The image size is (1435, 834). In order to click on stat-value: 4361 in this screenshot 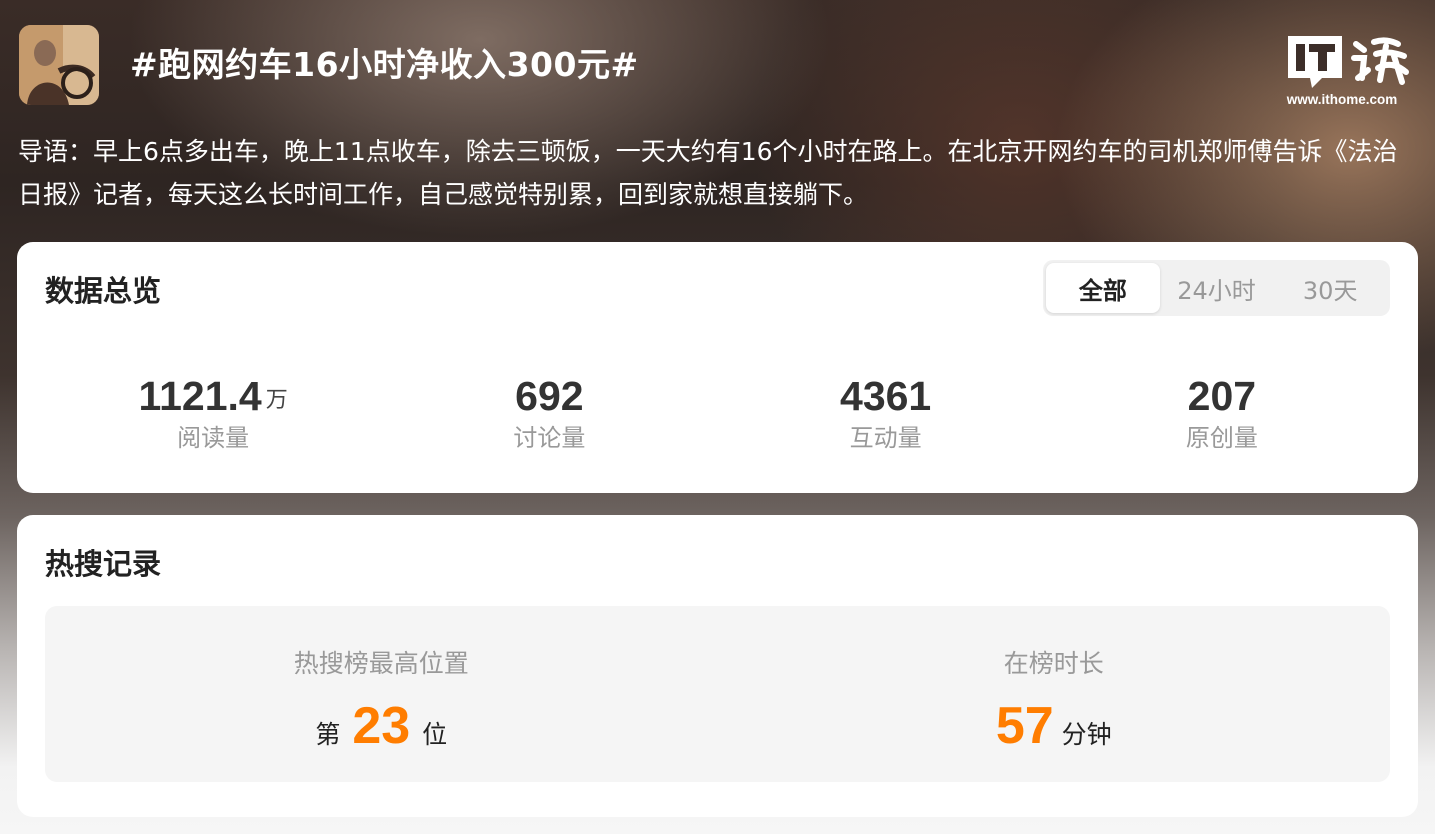, I will do `click(886, 396)`.